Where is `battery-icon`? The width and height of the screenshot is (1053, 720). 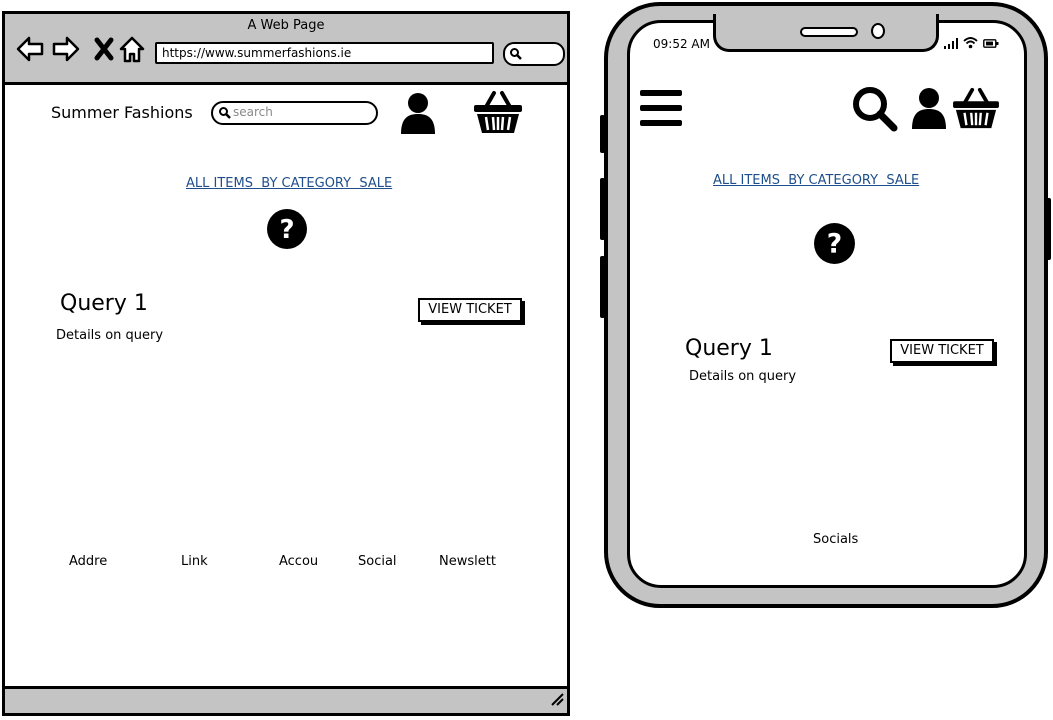 battery-icon is located at coordinates (991, 43).